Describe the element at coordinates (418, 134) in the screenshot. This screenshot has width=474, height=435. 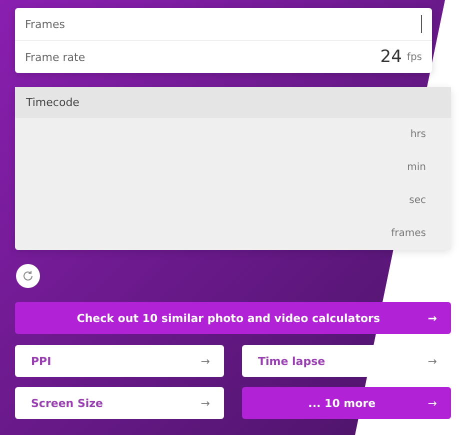
I see `unit-label: hrs` at that location.